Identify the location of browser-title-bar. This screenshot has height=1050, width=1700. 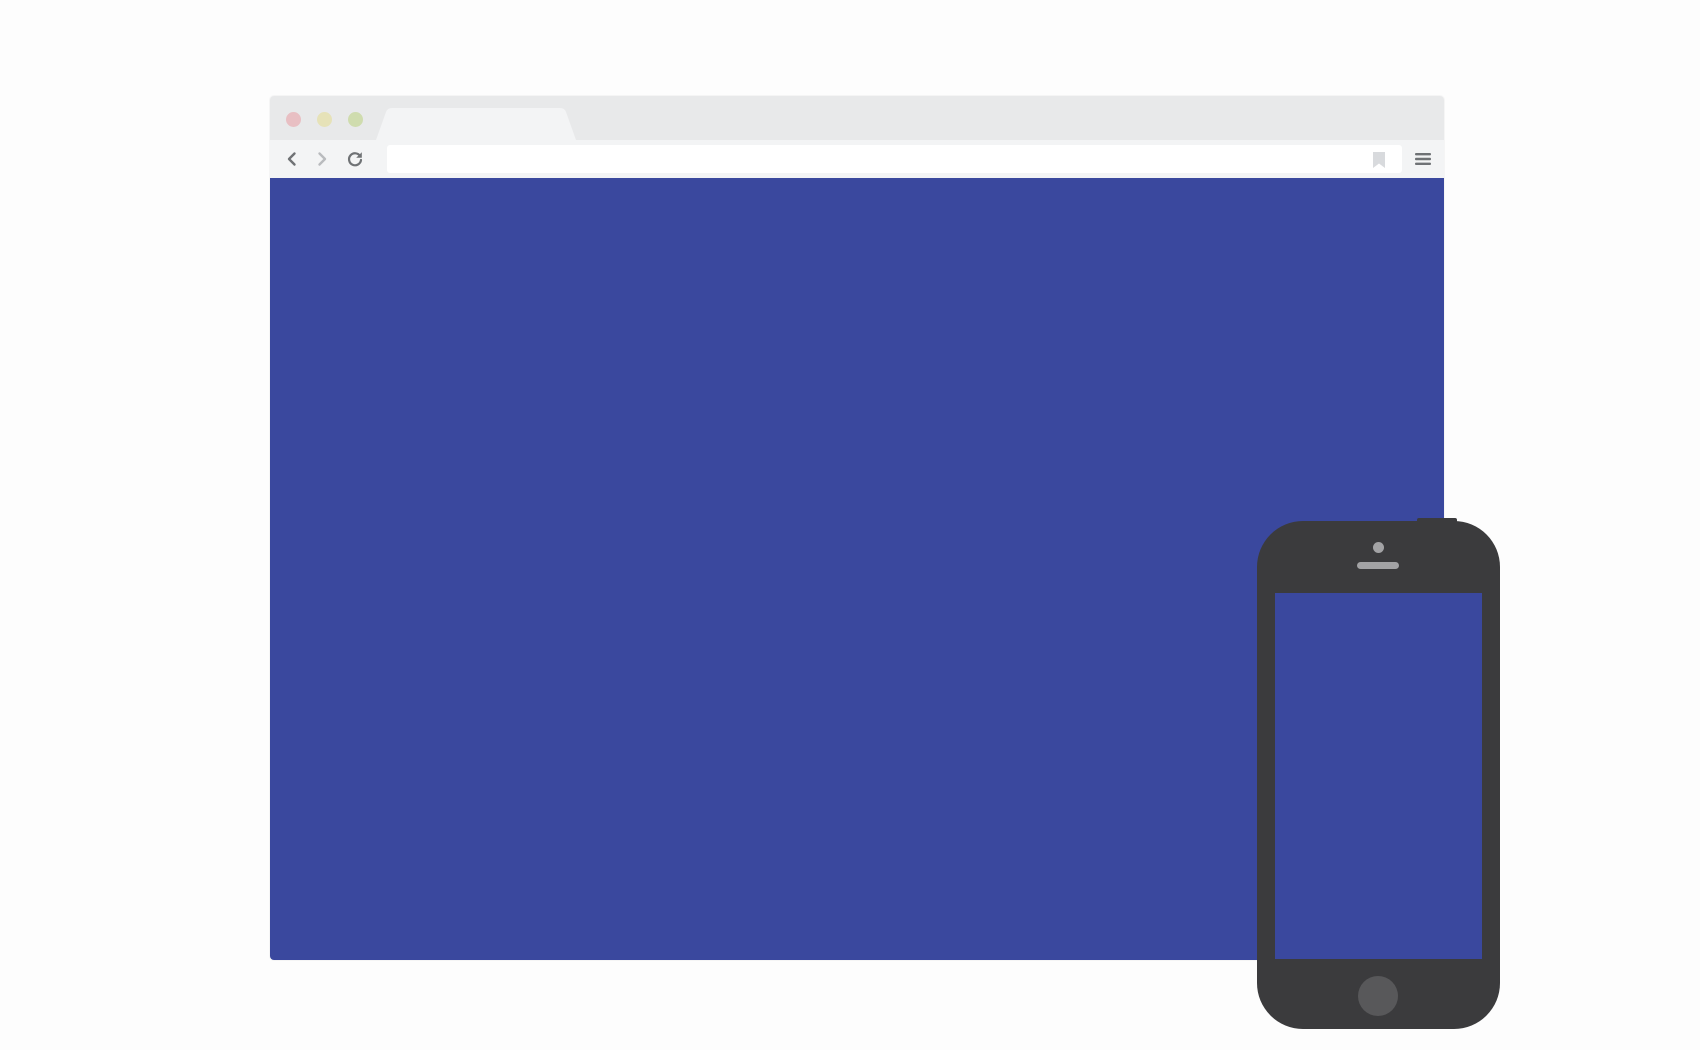
(857, 118).